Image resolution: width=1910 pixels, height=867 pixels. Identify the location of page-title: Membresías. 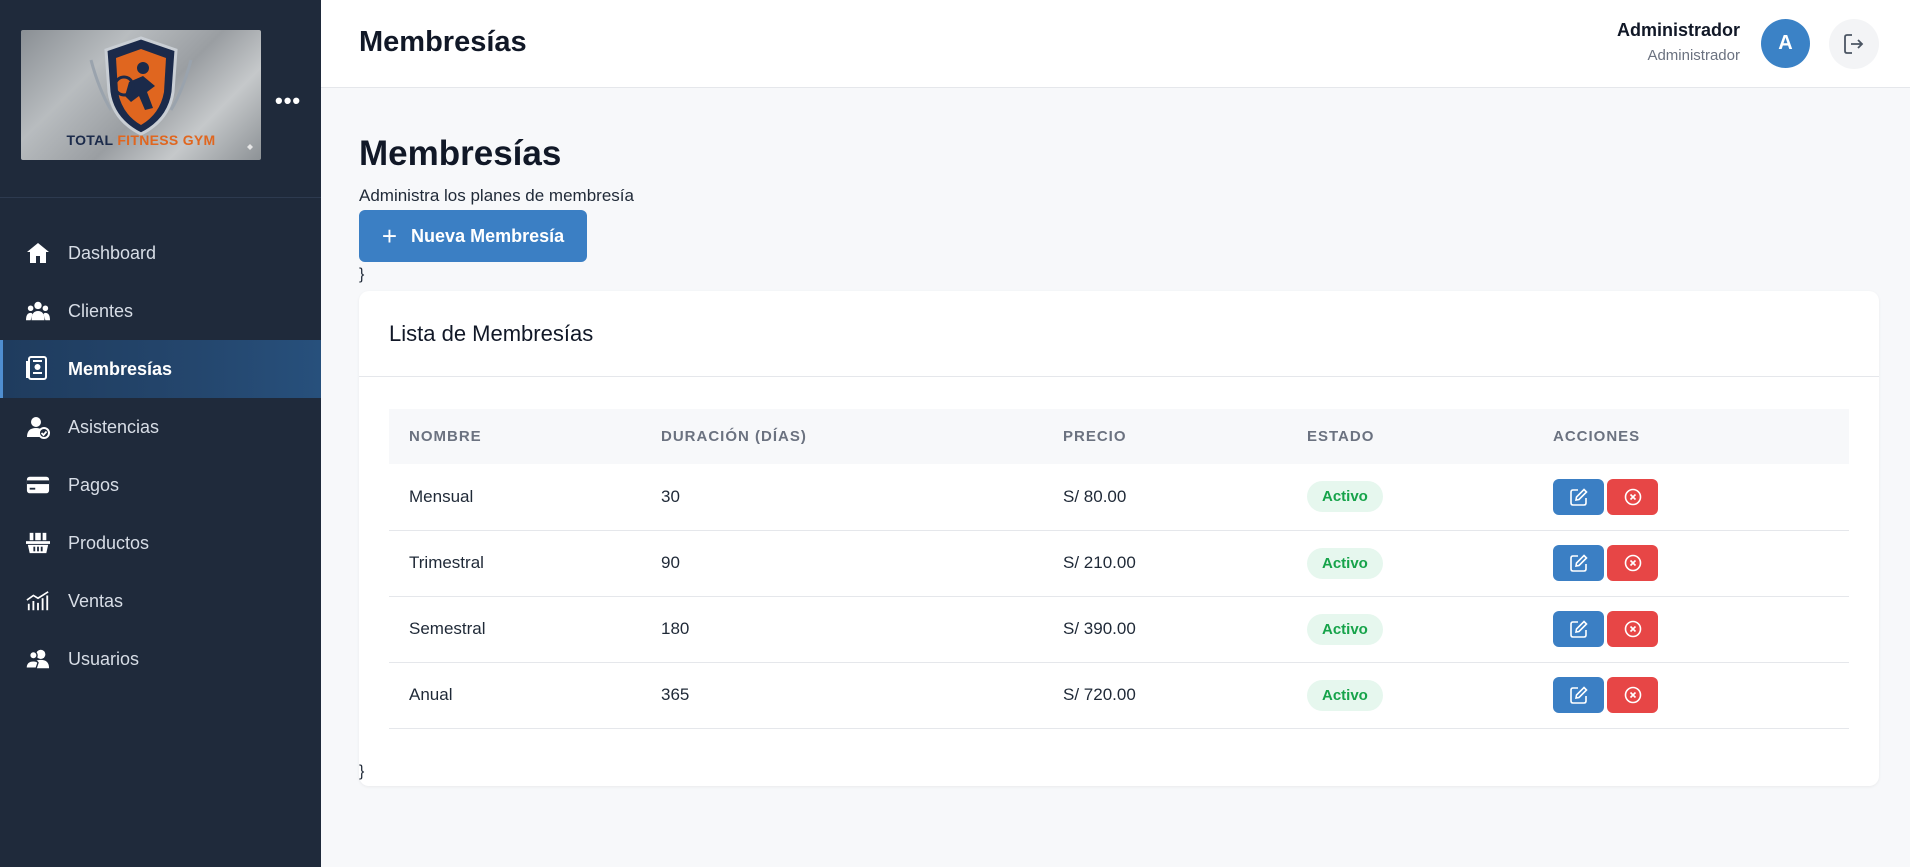
(460, 153).